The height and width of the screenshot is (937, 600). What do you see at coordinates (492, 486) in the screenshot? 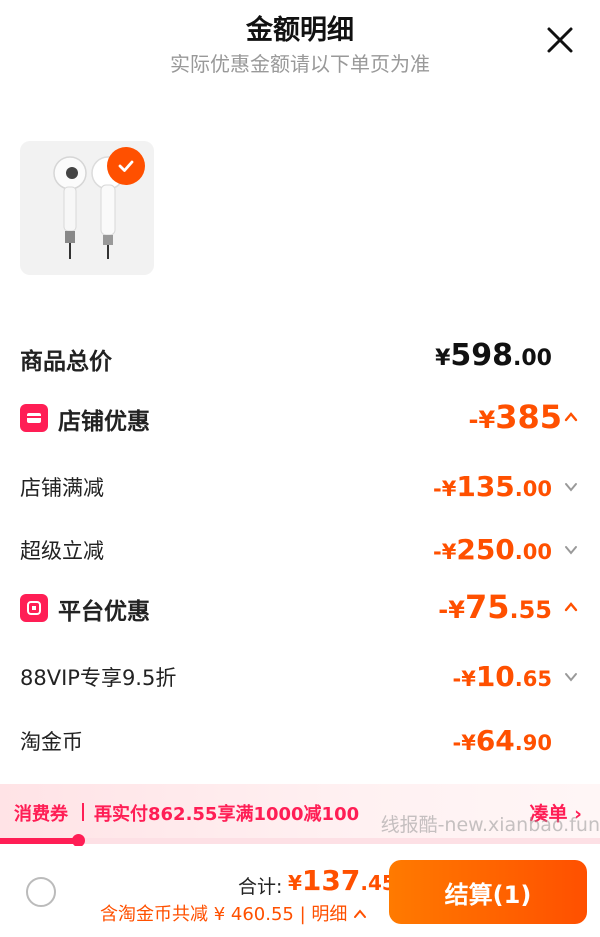
I see `shop-discount-item-amount: -¥135.00` at bounding box center [492, 486].